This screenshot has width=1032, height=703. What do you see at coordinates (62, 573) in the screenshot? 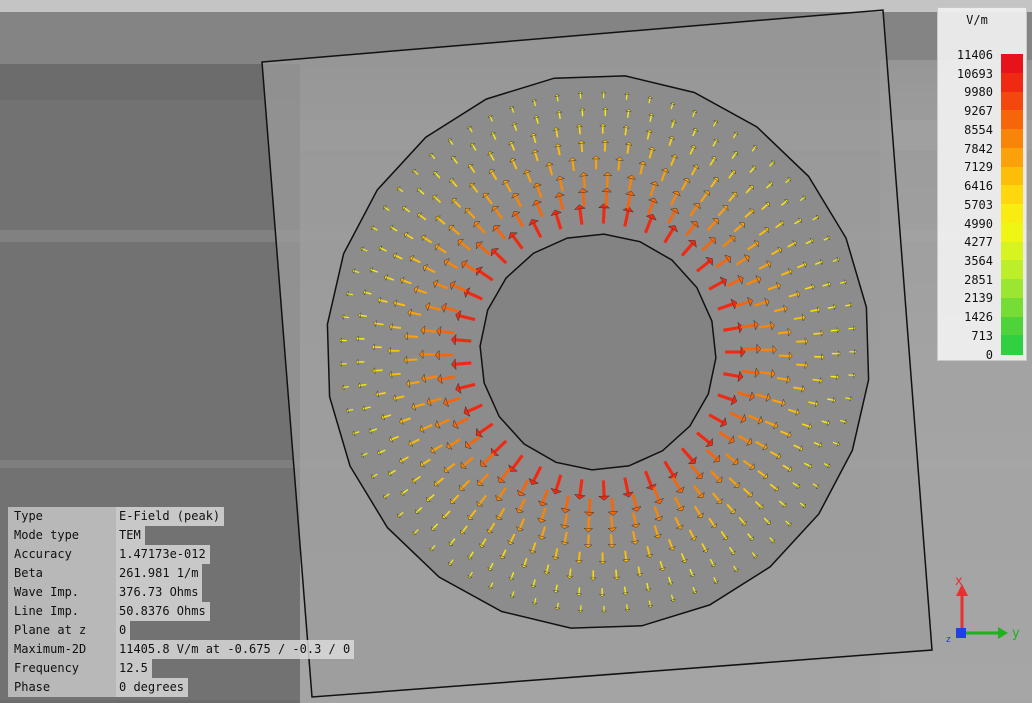
I see `info-key: Beta` at bounding box center [62, 573].